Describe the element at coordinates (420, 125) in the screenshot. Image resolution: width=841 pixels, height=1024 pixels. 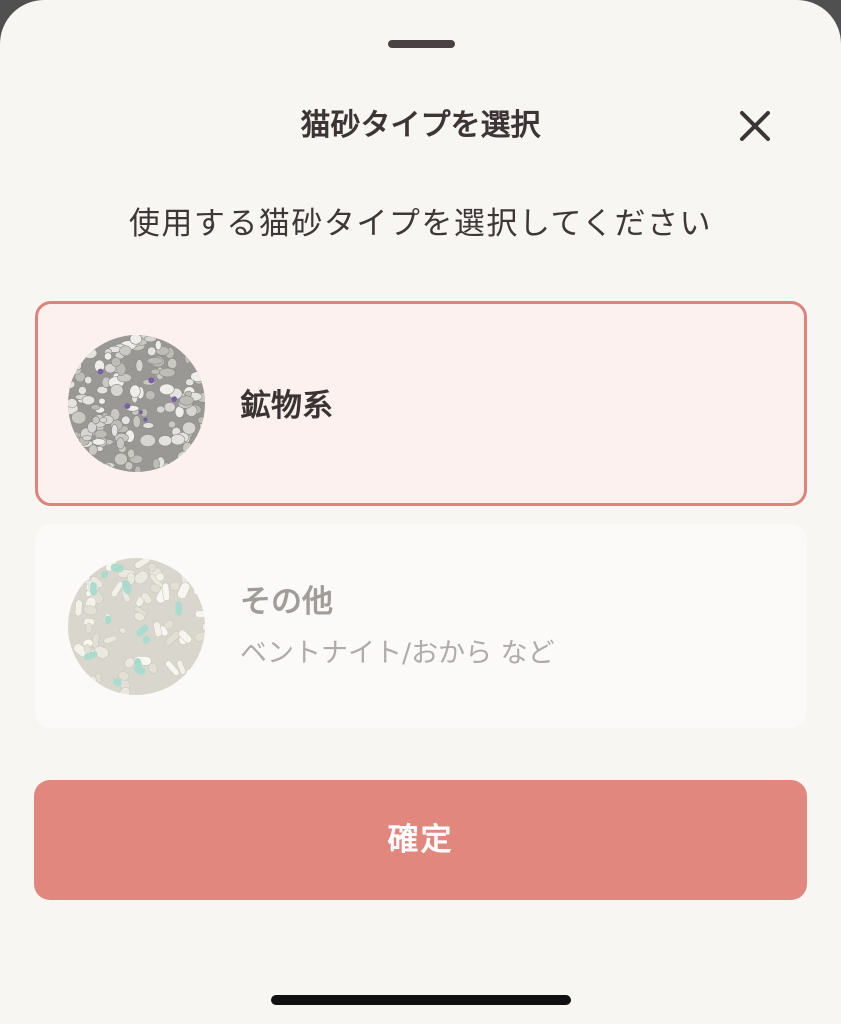
I see `sheet-title: 猫砂タイプを選択` at that location.